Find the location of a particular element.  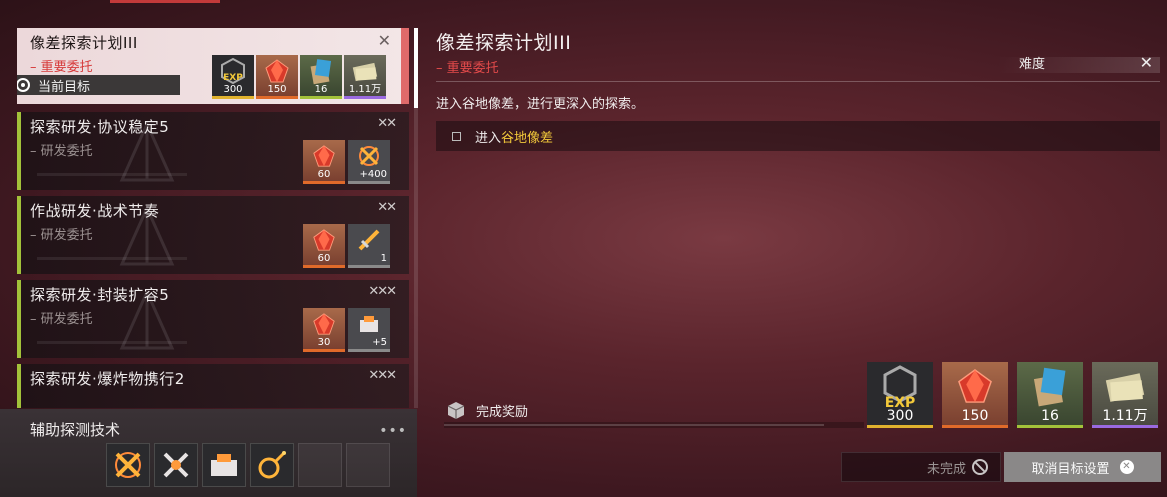

quest-title: 探索研发·爆炸物携行2 is located at coordinates (107, 379).